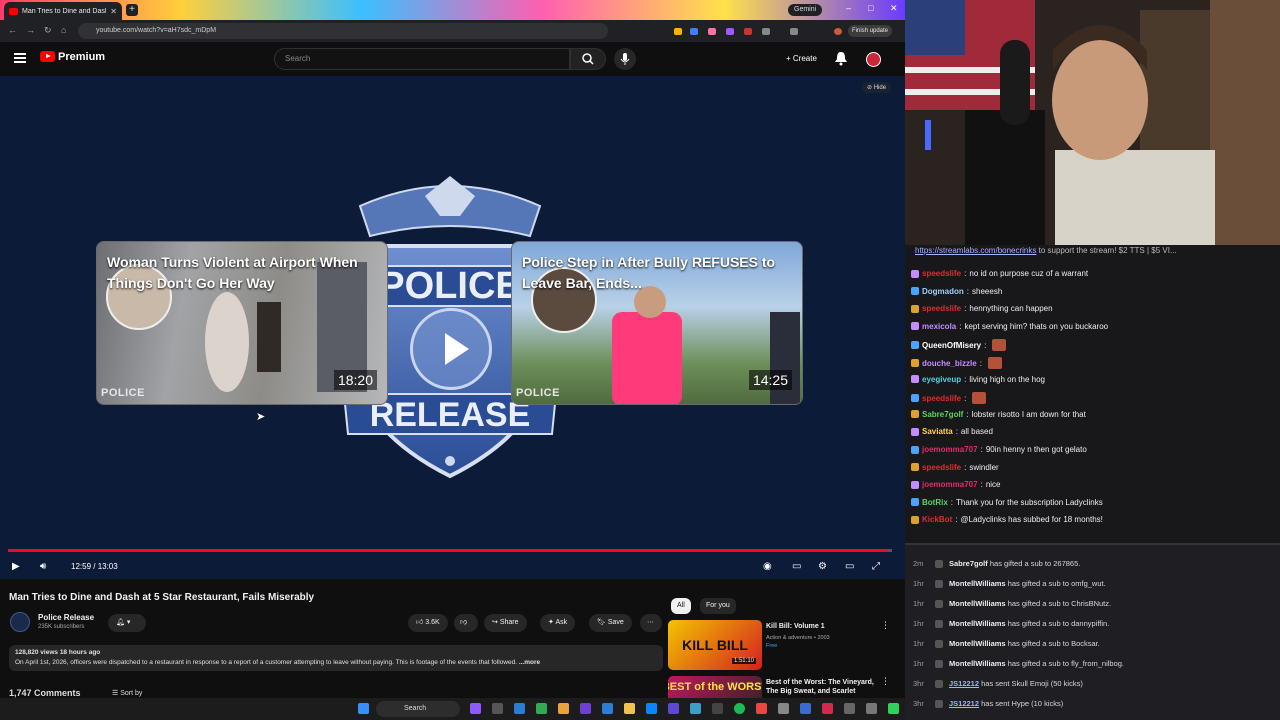  Describe the element at coordinates (950, 484) in the screenshot. I see `chat-username: joemomma707` at that location.